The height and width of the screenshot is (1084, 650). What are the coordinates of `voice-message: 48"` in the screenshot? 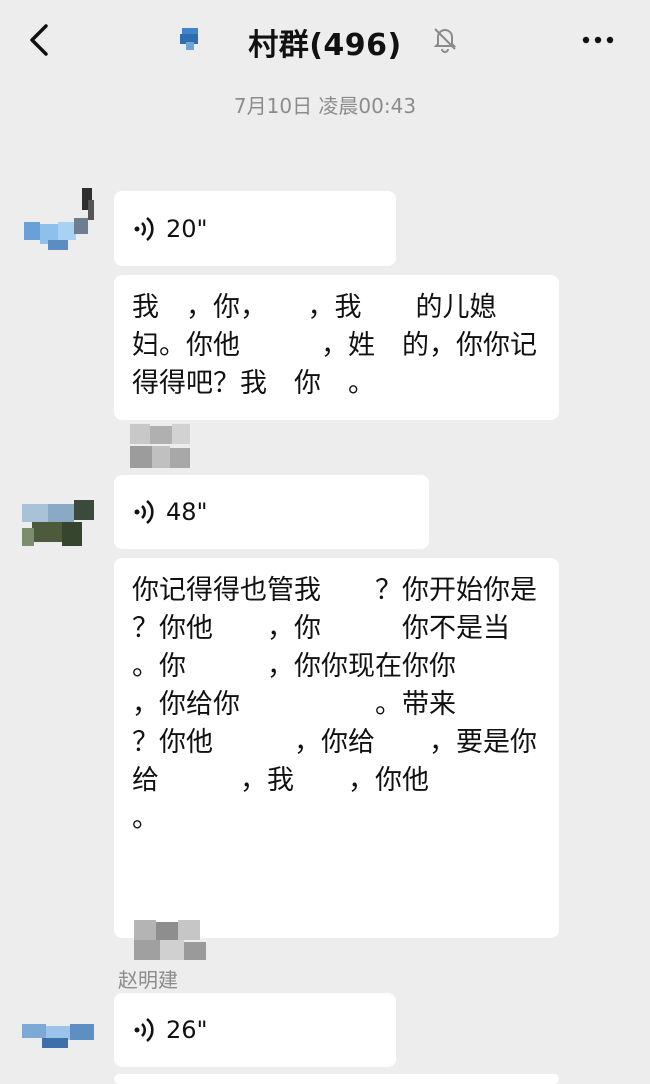 It's located at (271, 512).